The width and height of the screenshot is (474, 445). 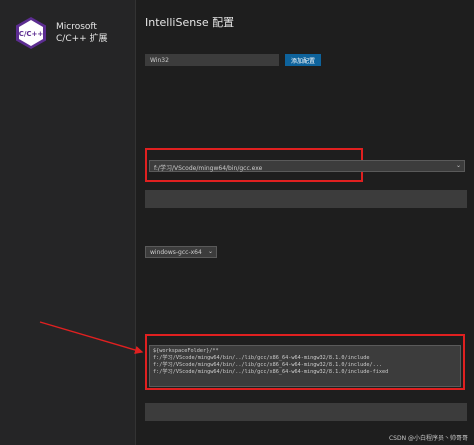 What do you see at coordinates (428, 438) in the screenshot?
I see `watermark: CSDN @小白程序员丶帅哥哥` at bounding box center [428, 438].